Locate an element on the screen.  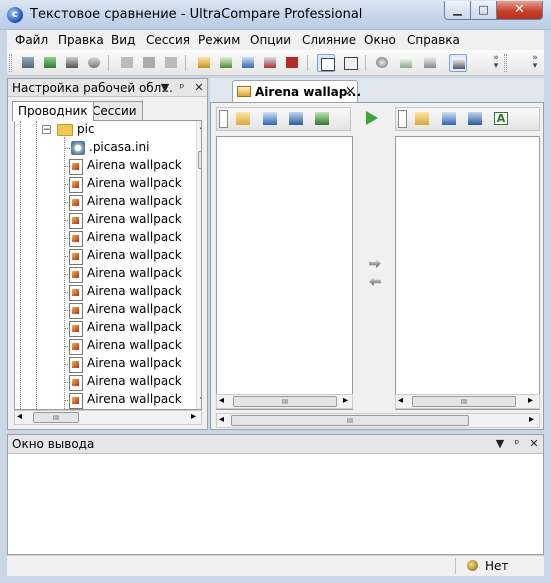
print-icon is located at coordinates (72, 63).